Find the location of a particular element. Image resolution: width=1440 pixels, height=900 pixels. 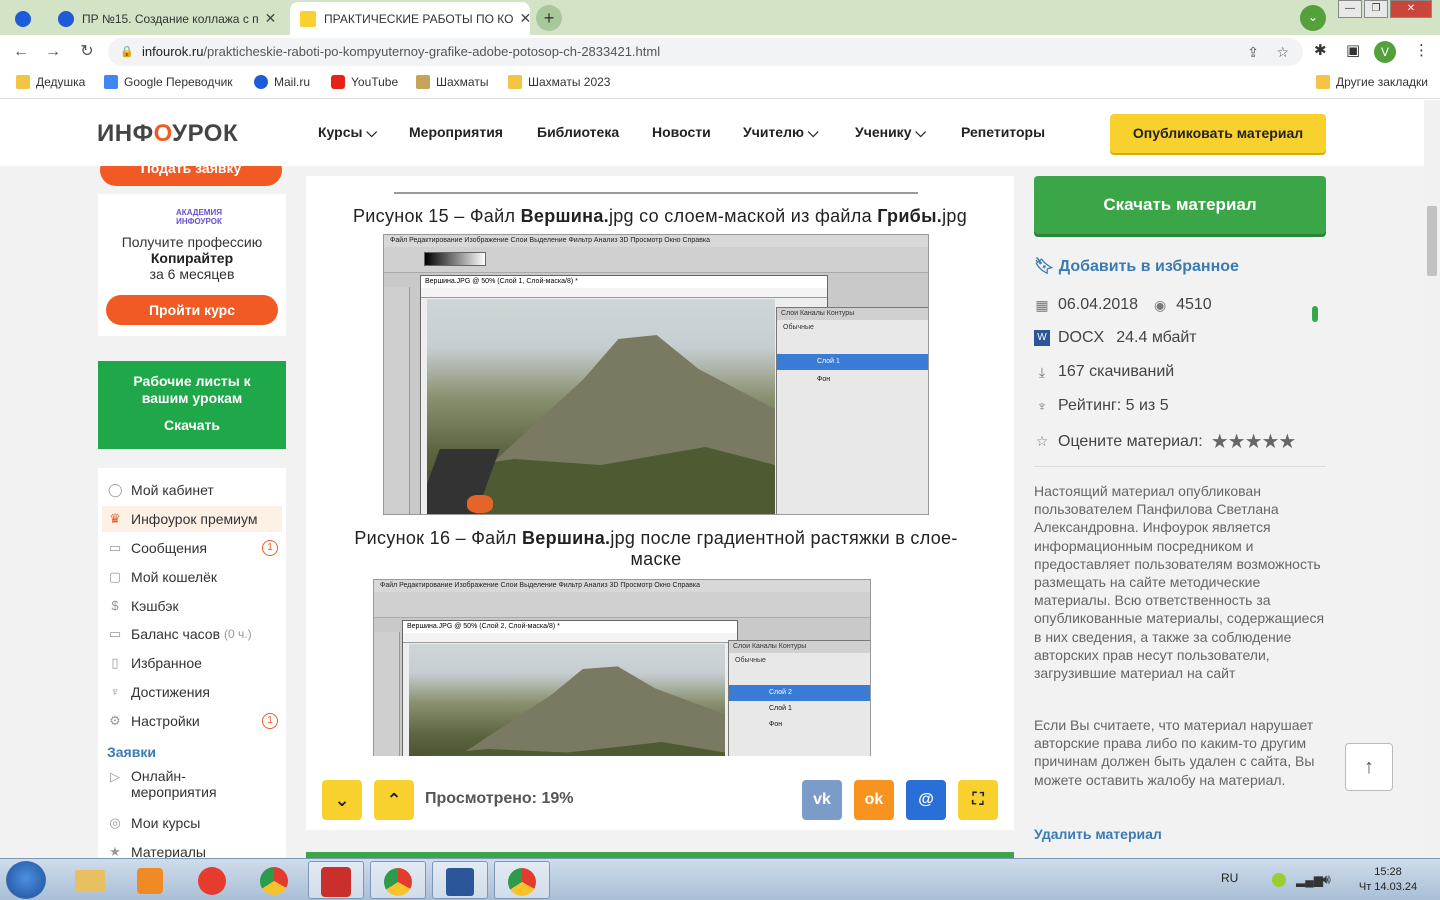

back-icon: ← is located at coordinates (21, 52).